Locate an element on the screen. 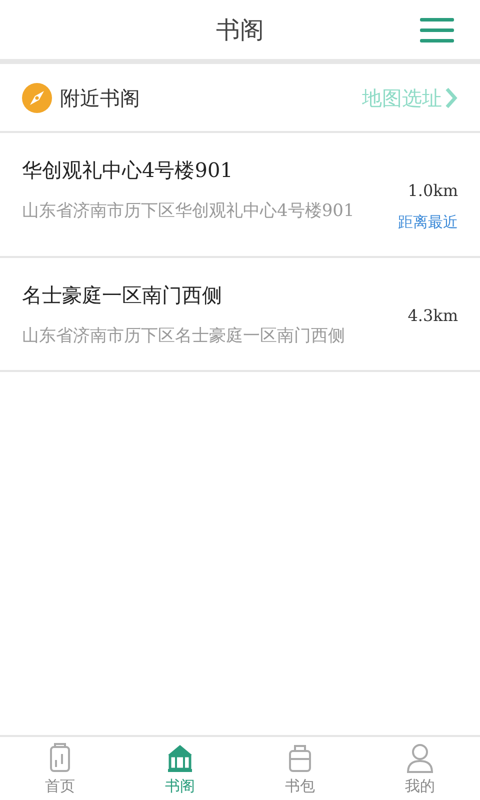 The image size is (480, 800). compass-icon is located at coordinates (37, 97).